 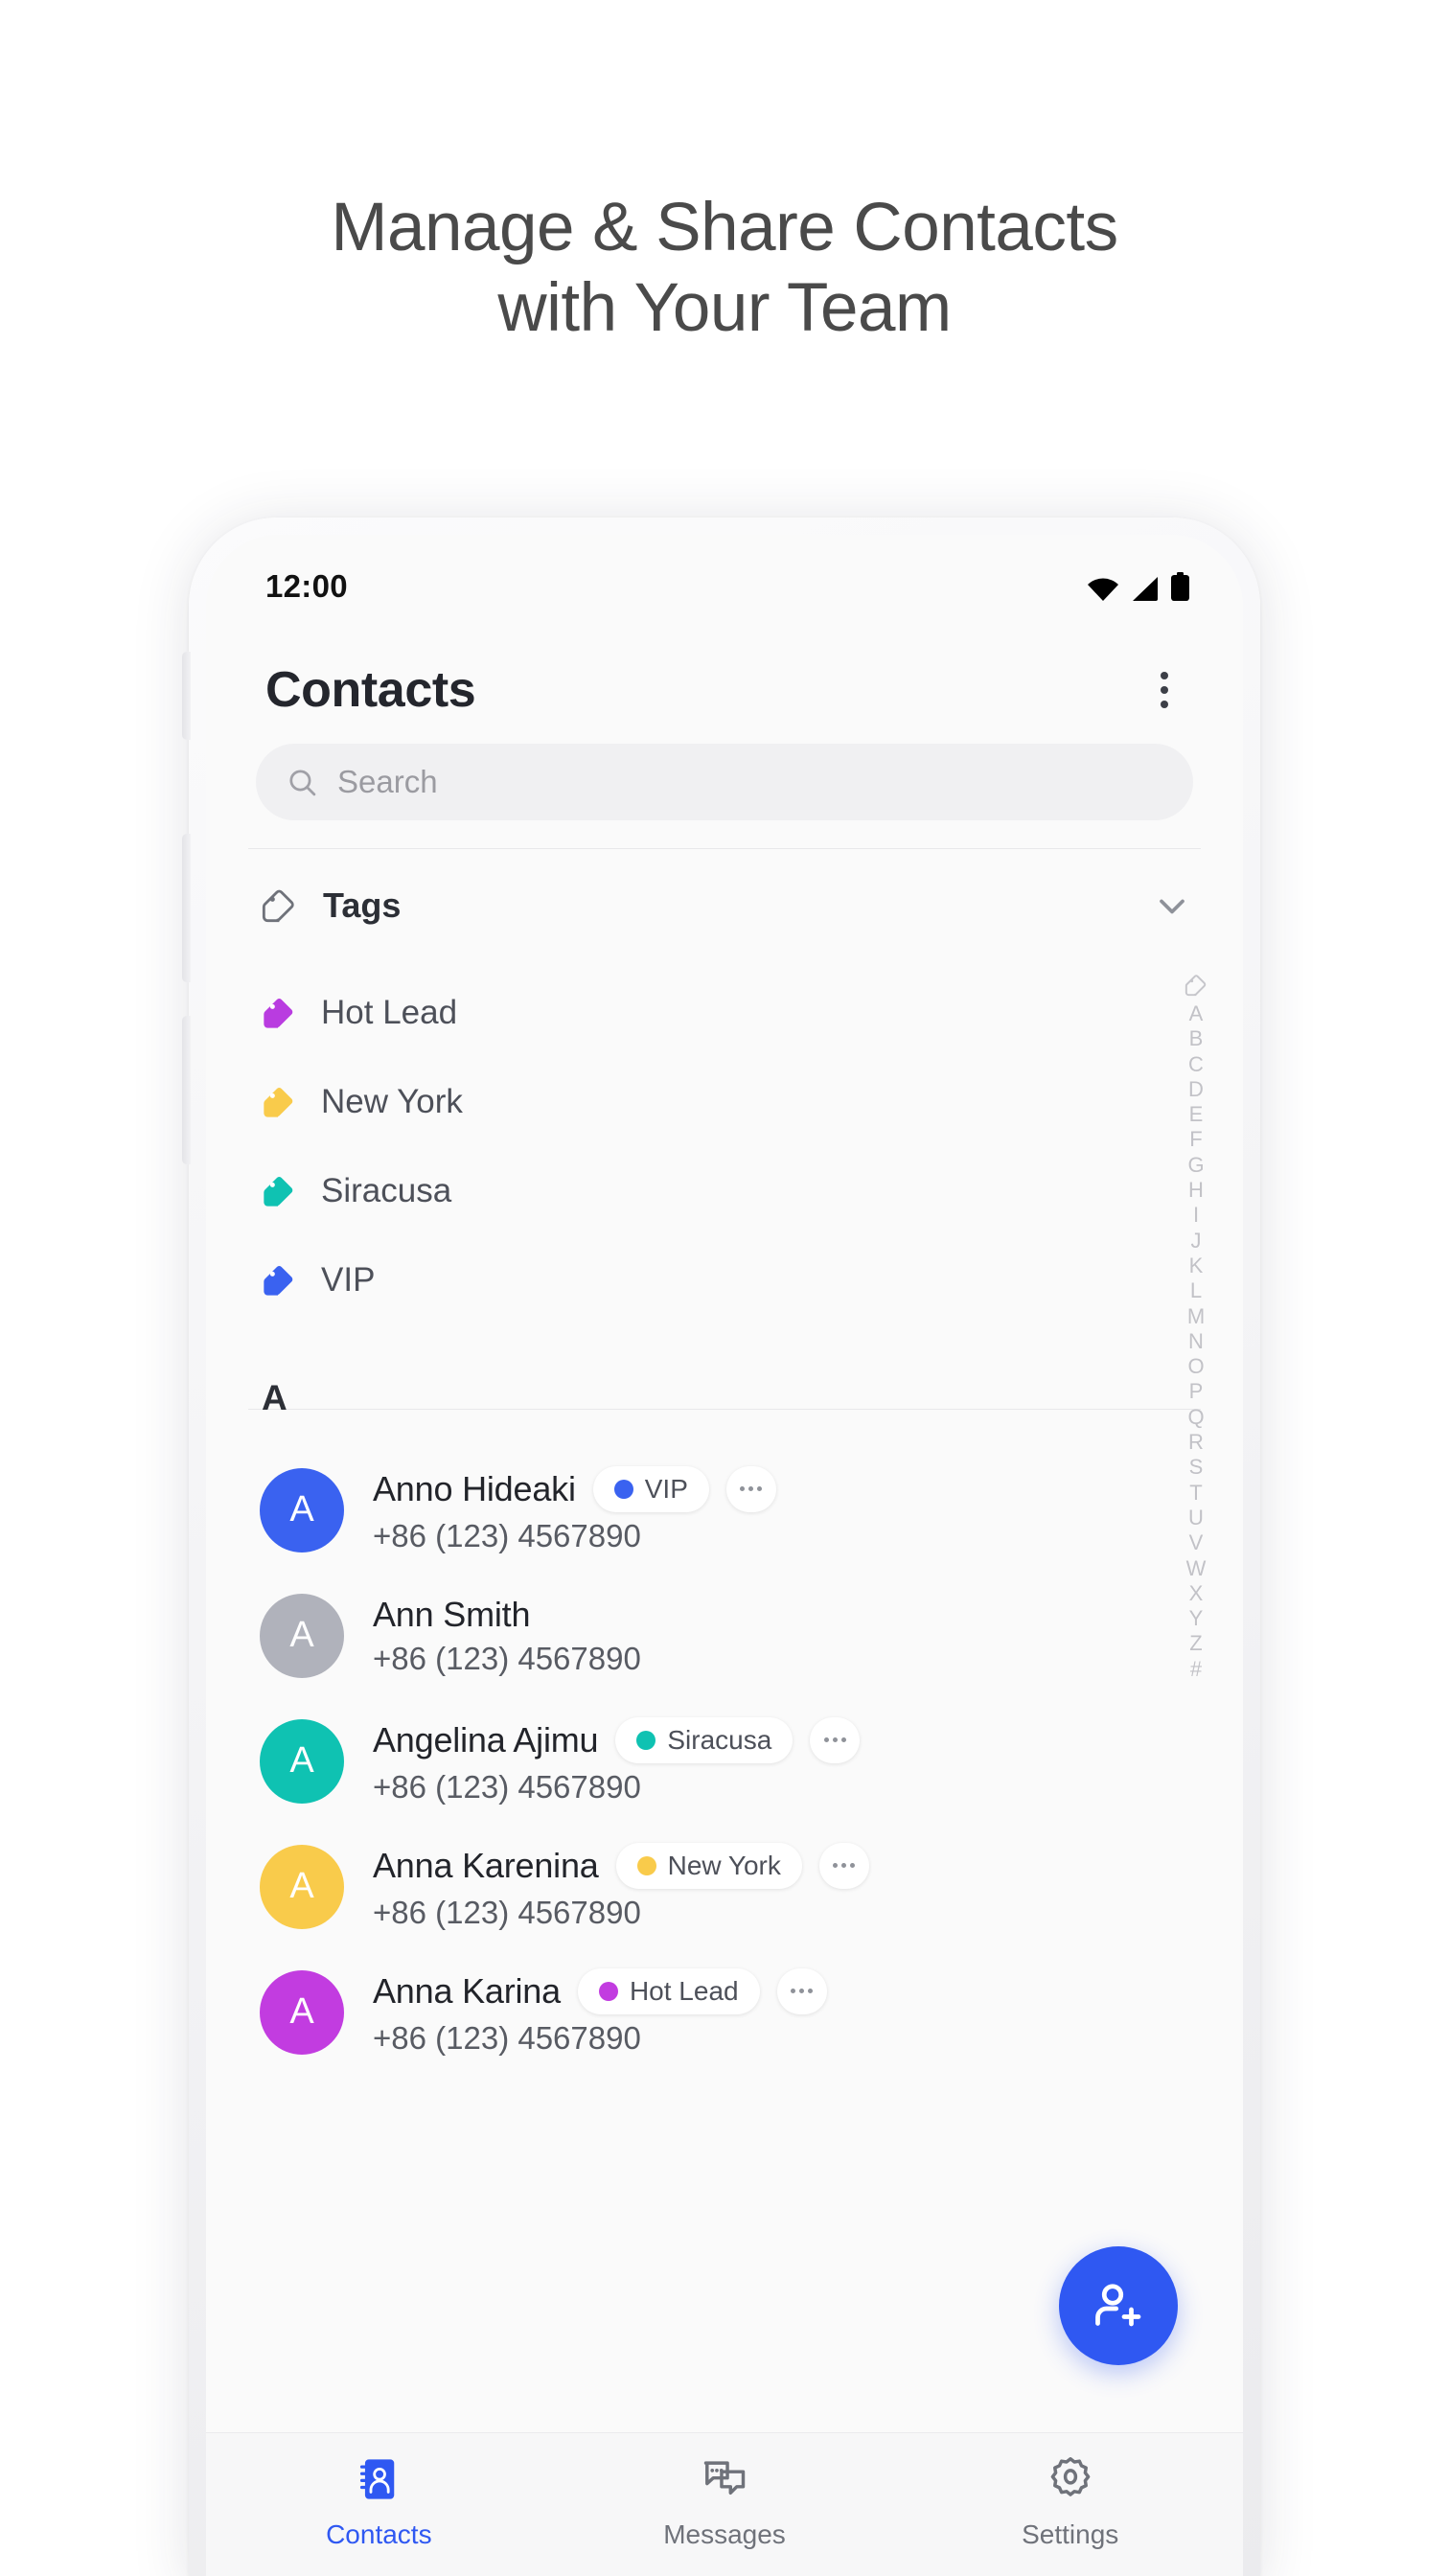 What do you see at coordinates (486, 1865) in the screenshot?
I see `contact-name: Anna Karenina` at bounding box center [486, 1865].